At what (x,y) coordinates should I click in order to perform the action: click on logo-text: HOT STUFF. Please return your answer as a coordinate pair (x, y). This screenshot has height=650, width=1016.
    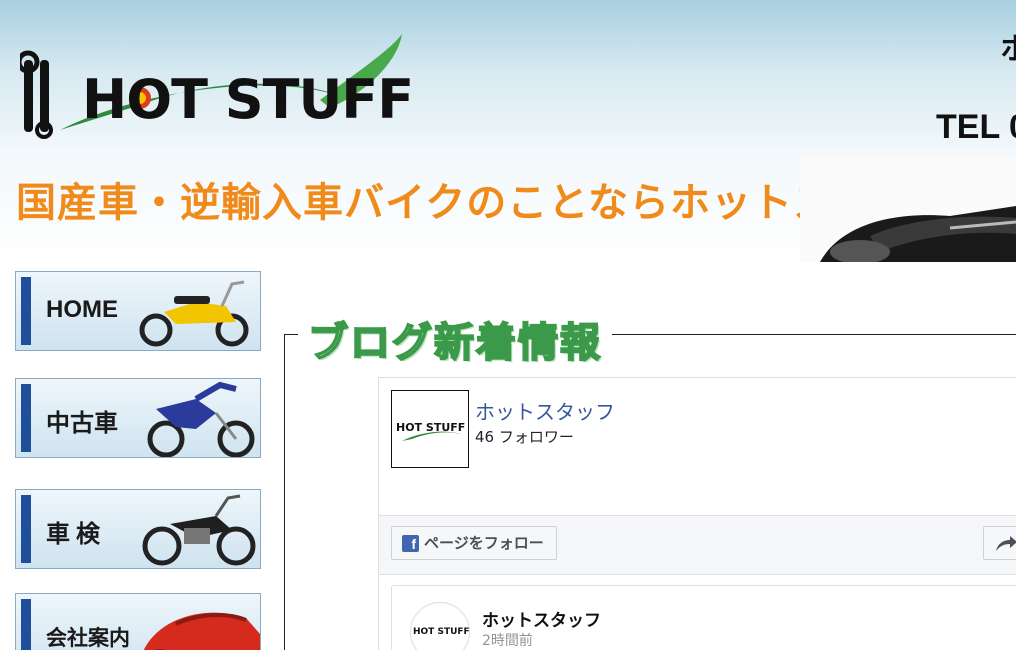
    Looking at the image, I should click on (248, 99).